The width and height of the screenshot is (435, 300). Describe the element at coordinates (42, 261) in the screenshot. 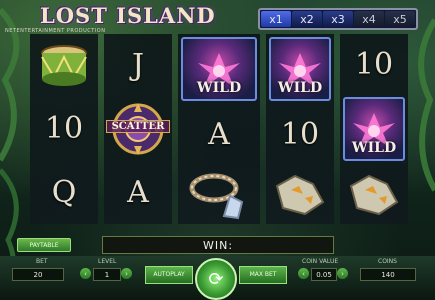

I see `bet-label: BET` at that location.